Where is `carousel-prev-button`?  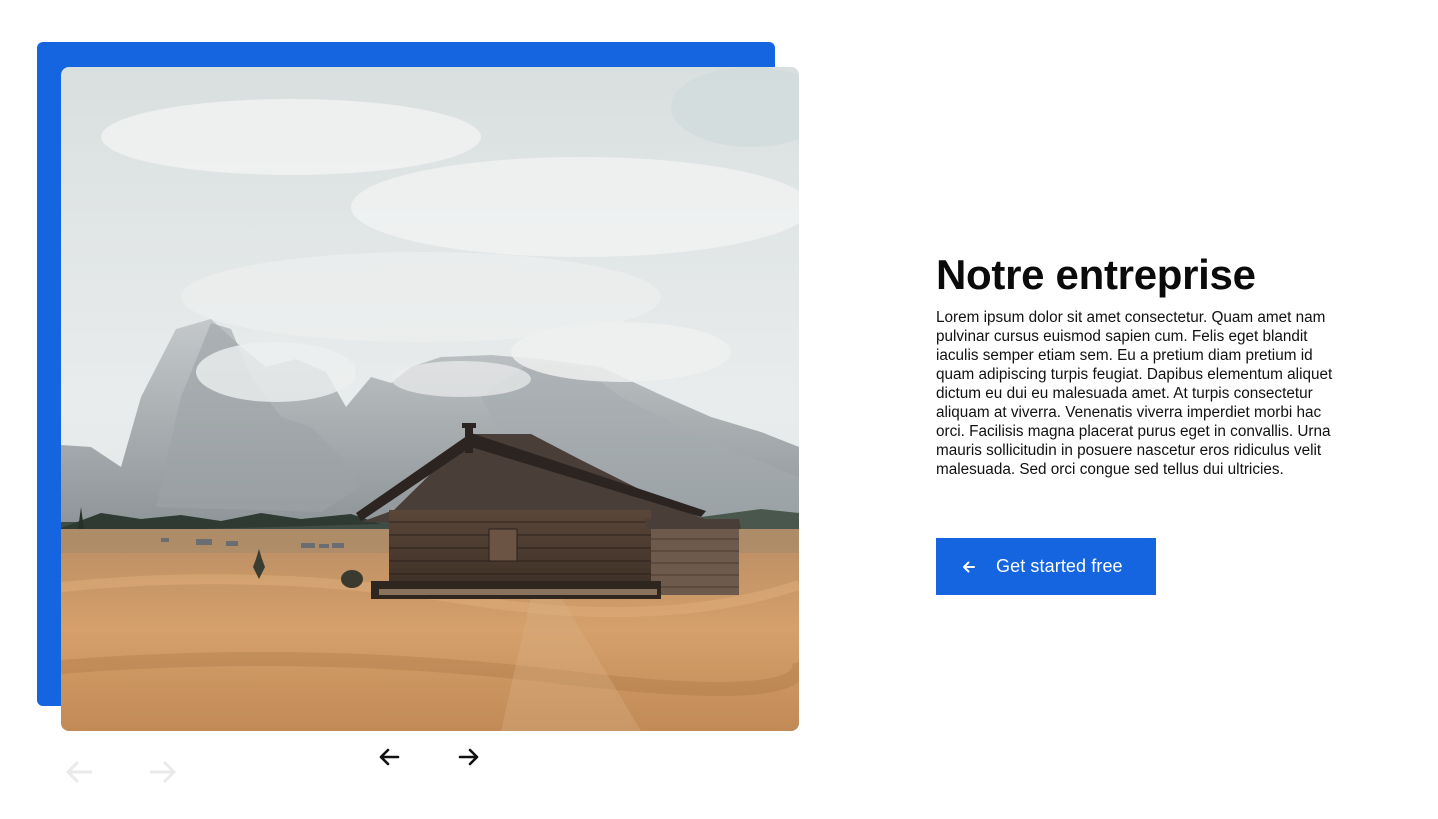
carousel-prev-button is located at coordinates (389, 758).